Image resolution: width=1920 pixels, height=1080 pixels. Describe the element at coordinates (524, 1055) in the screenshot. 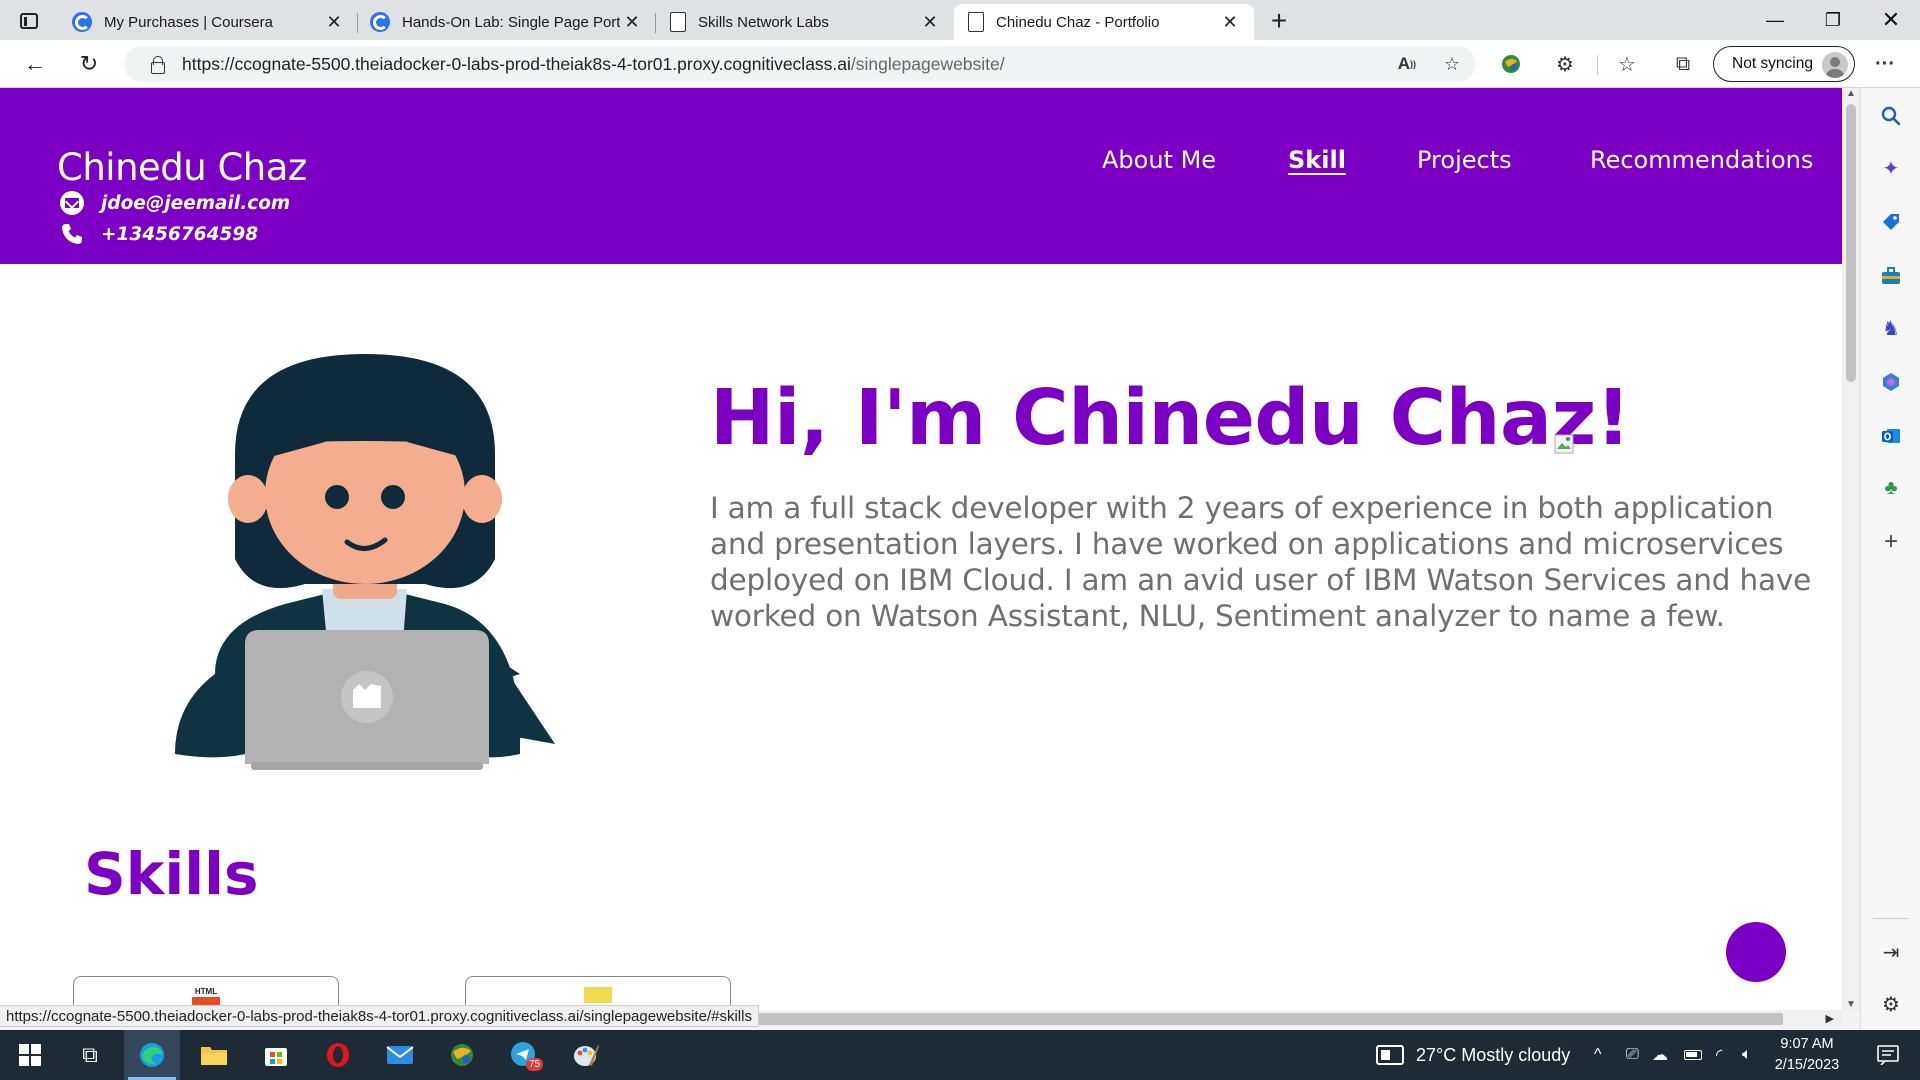

I see `telegram-icon: 75` at that location.